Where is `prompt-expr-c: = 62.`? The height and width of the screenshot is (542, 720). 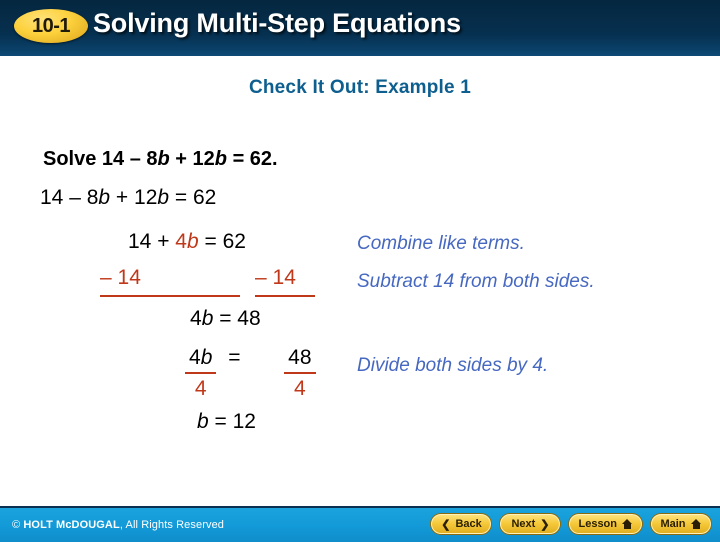 prompt-expr-c: = 62. is located at coordinates (252, 159).